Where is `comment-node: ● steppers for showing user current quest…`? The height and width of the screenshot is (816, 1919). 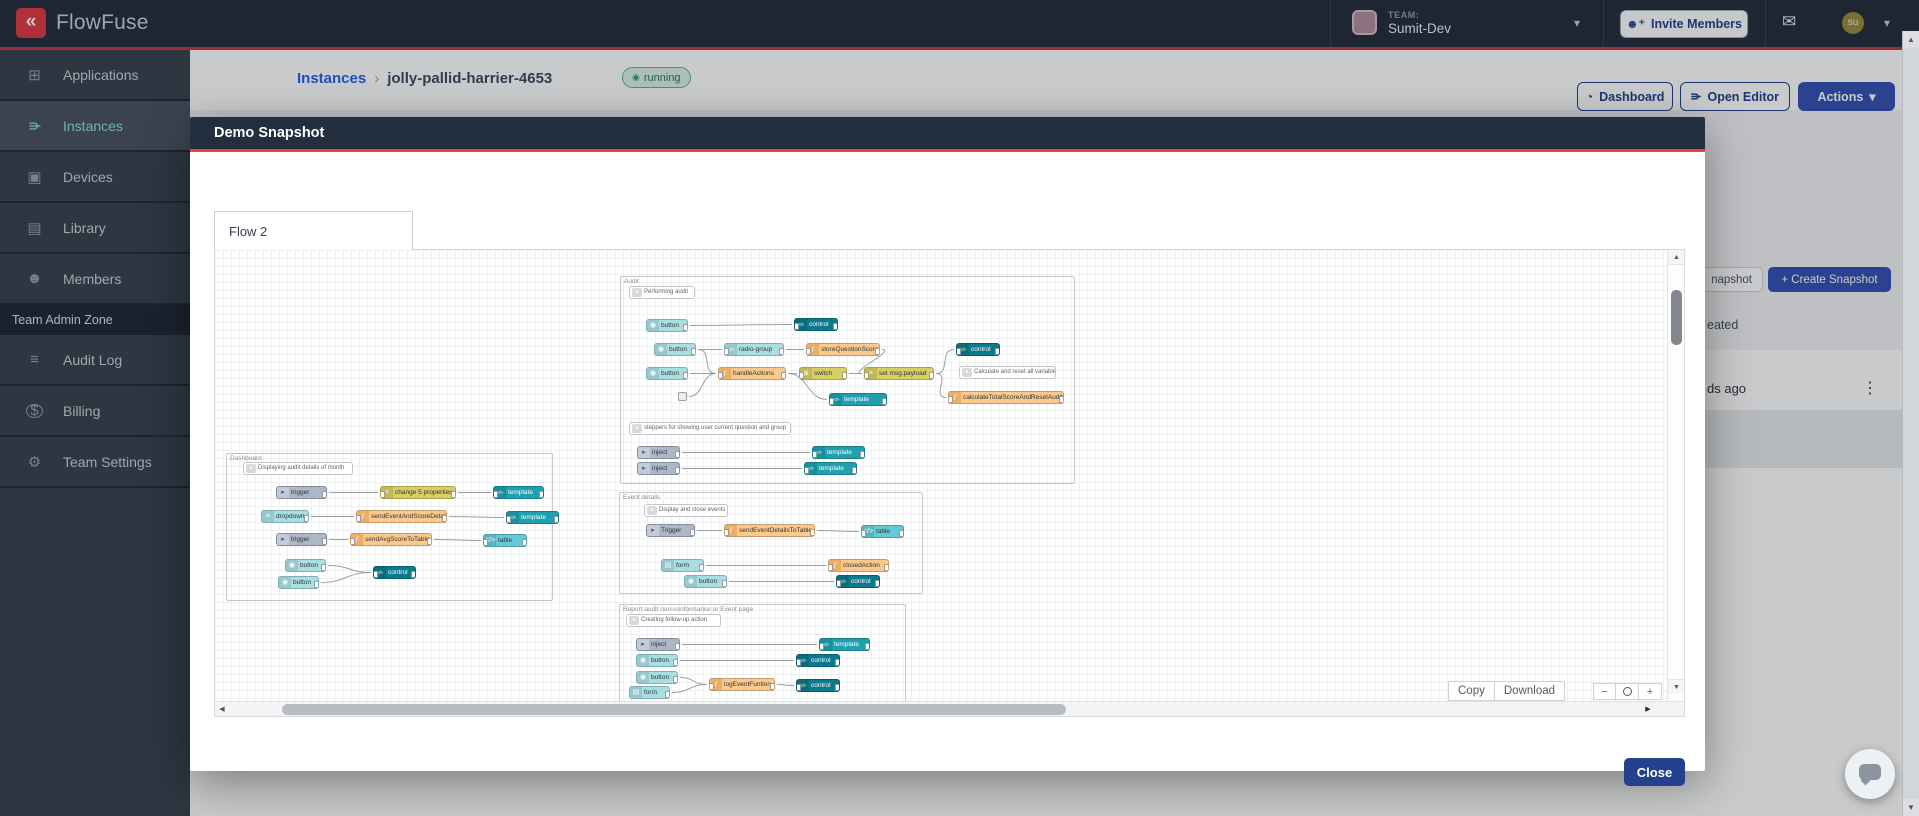
comment-node: ● steppers for showing user current quest… is located at coordinates (710, 428).